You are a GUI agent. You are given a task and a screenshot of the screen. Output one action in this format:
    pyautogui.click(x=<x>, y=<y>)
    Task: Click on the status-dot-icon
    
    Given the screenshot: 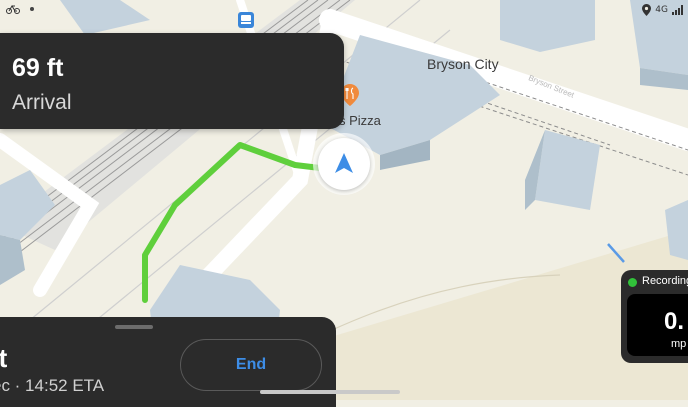 What is the action you would take?
    pyautogui.click(x=32, y=9)
    